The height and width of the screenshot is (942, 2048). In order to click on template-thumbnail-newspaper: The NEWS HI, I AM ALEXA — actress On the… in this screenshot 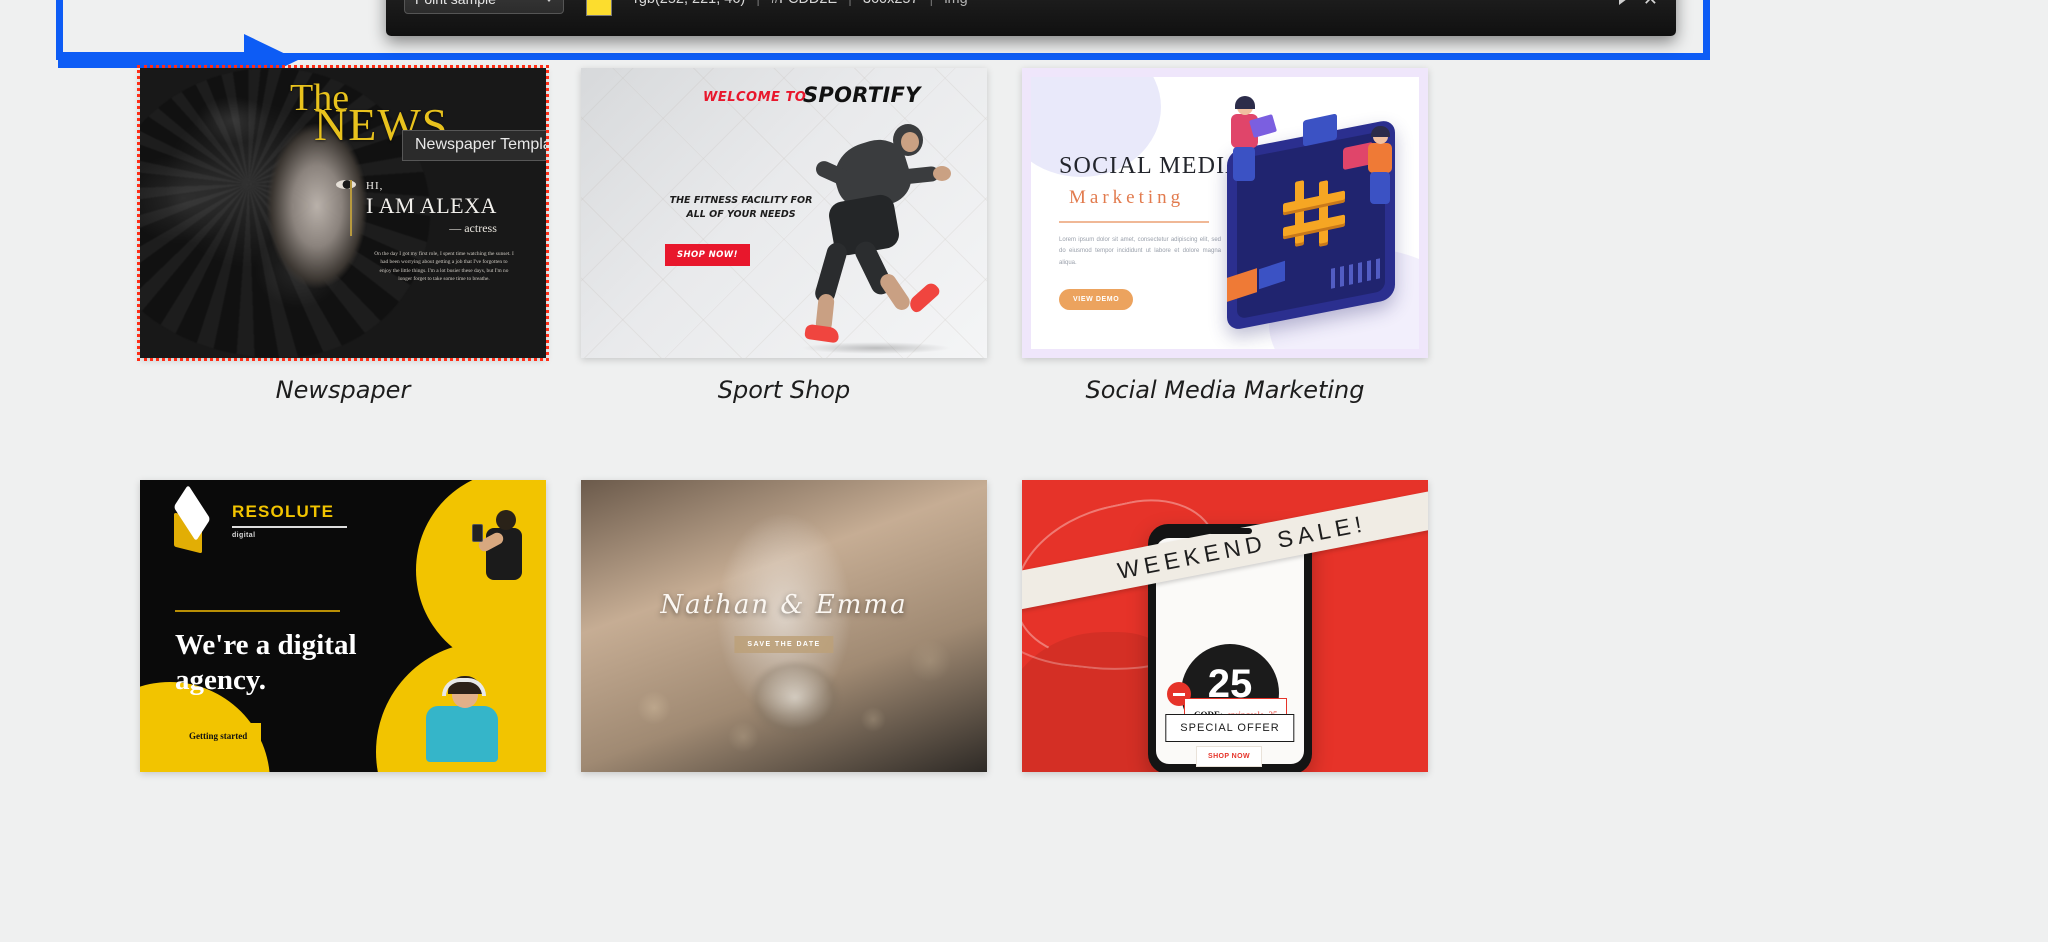, I will do `click(343, 213)`.